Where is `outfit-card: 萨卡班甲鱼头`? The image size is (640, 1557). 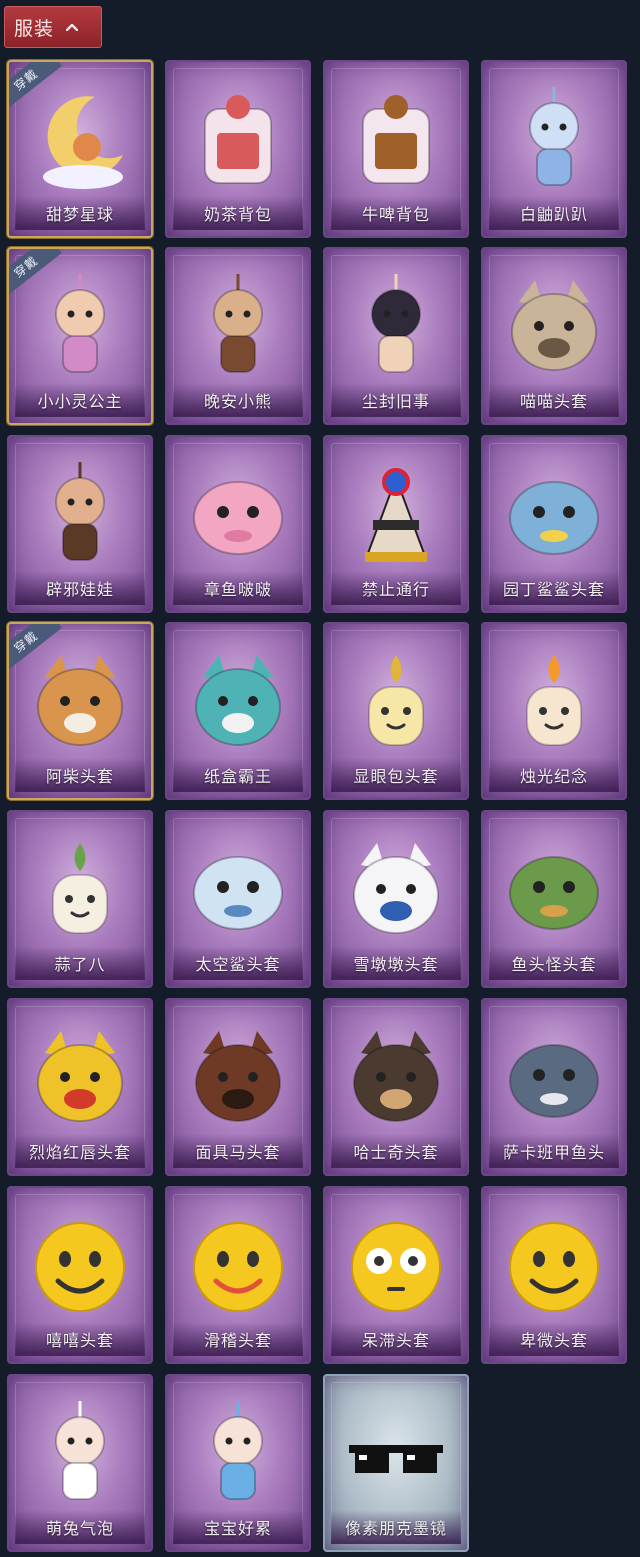
outfit-card: 萨卡班甲鱼头 is located at coordinates (554, 1087).